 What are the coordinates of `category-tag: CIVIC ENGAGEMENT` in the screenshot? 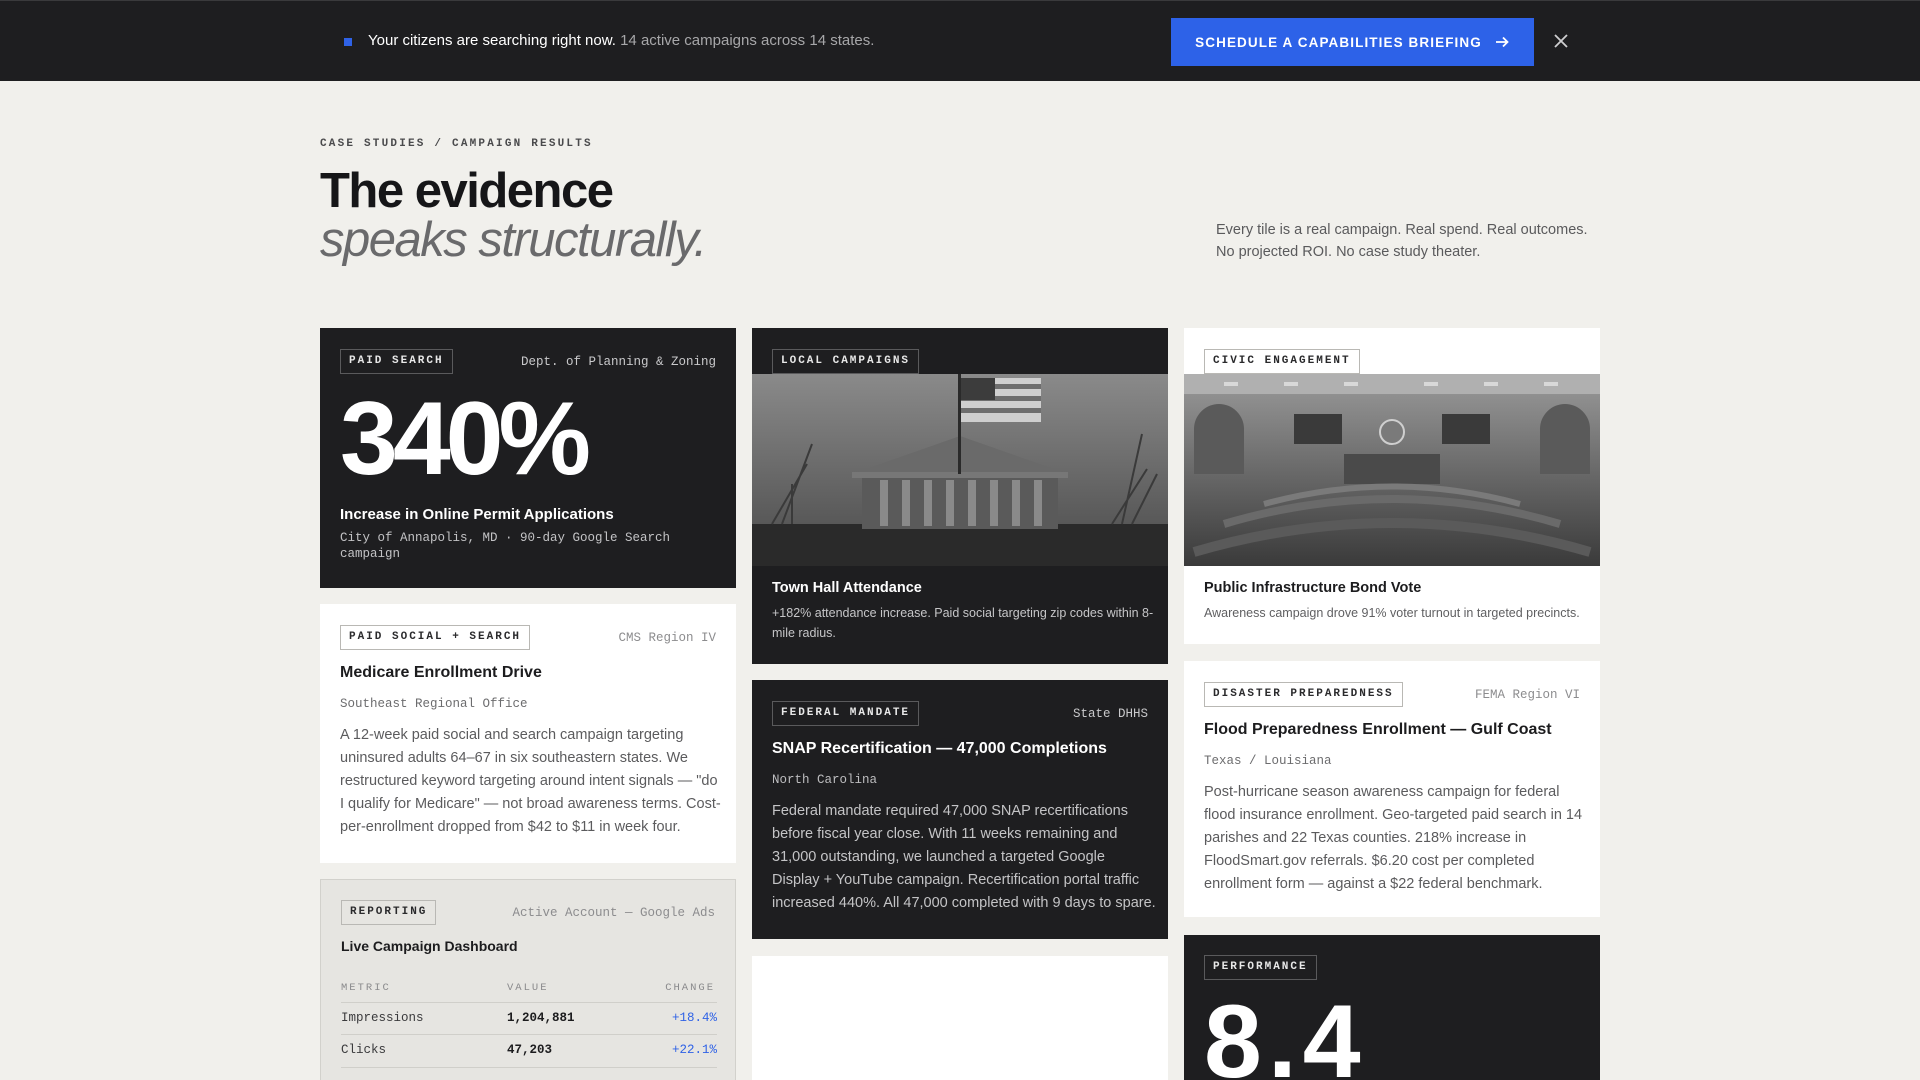 It's located at (1282, 361).